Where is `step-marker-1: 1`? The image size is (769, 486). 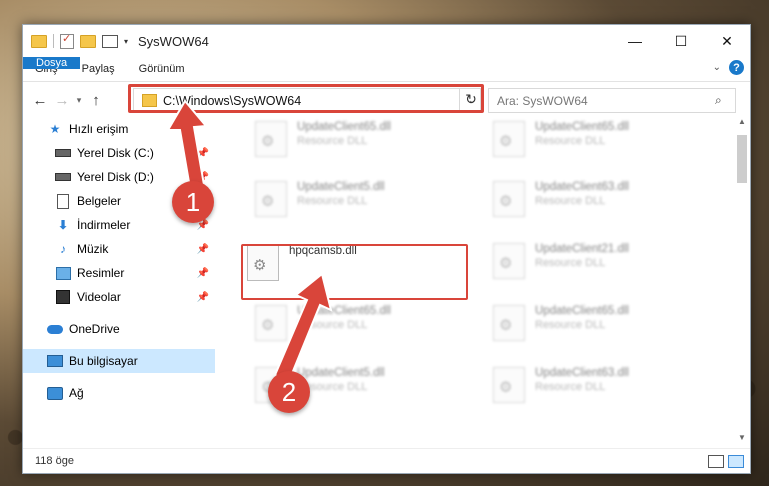
step-marker-1: 1 is located at coordinates (193, 202).